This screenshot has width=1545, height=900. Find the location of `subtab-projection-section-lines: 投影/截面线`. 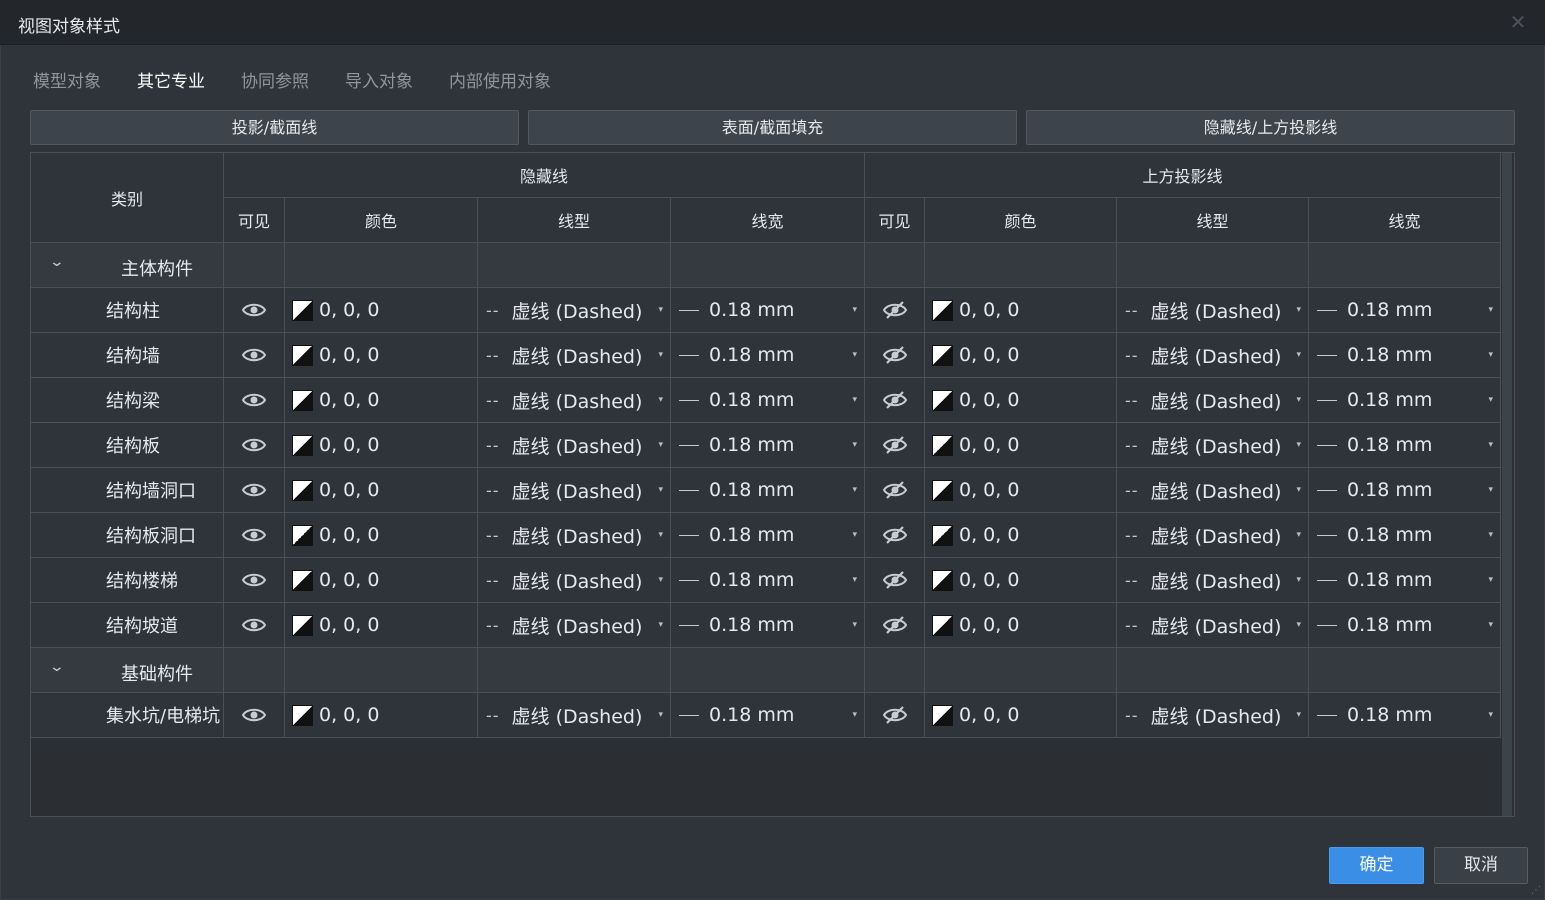

subtab-projection-section-lines: 投影/截面线 is located at coordinates (274, 127).